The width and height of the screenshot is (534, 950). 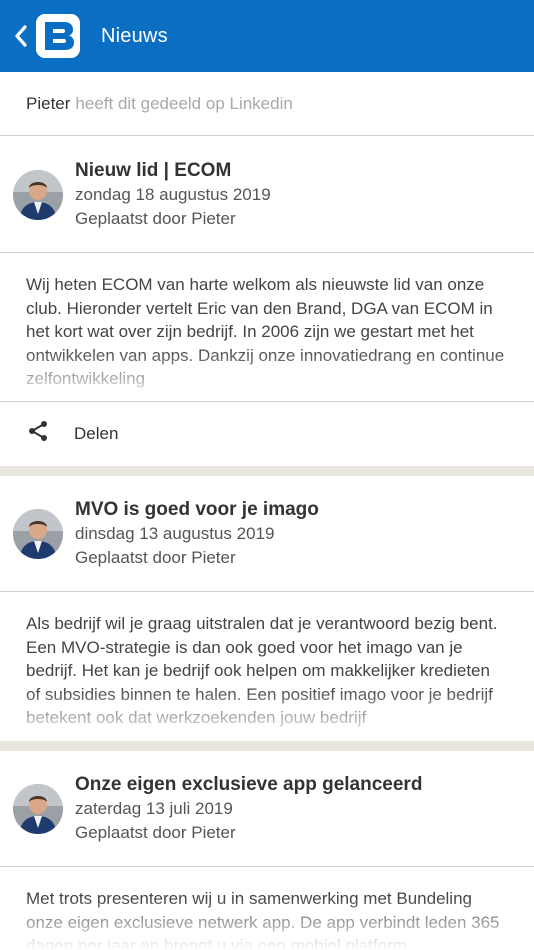 What do you see at coordinates (173, 170) in the screenshot?
I see `post-title: Nieuw lid | ECOM` at bounding box center [173, 170].